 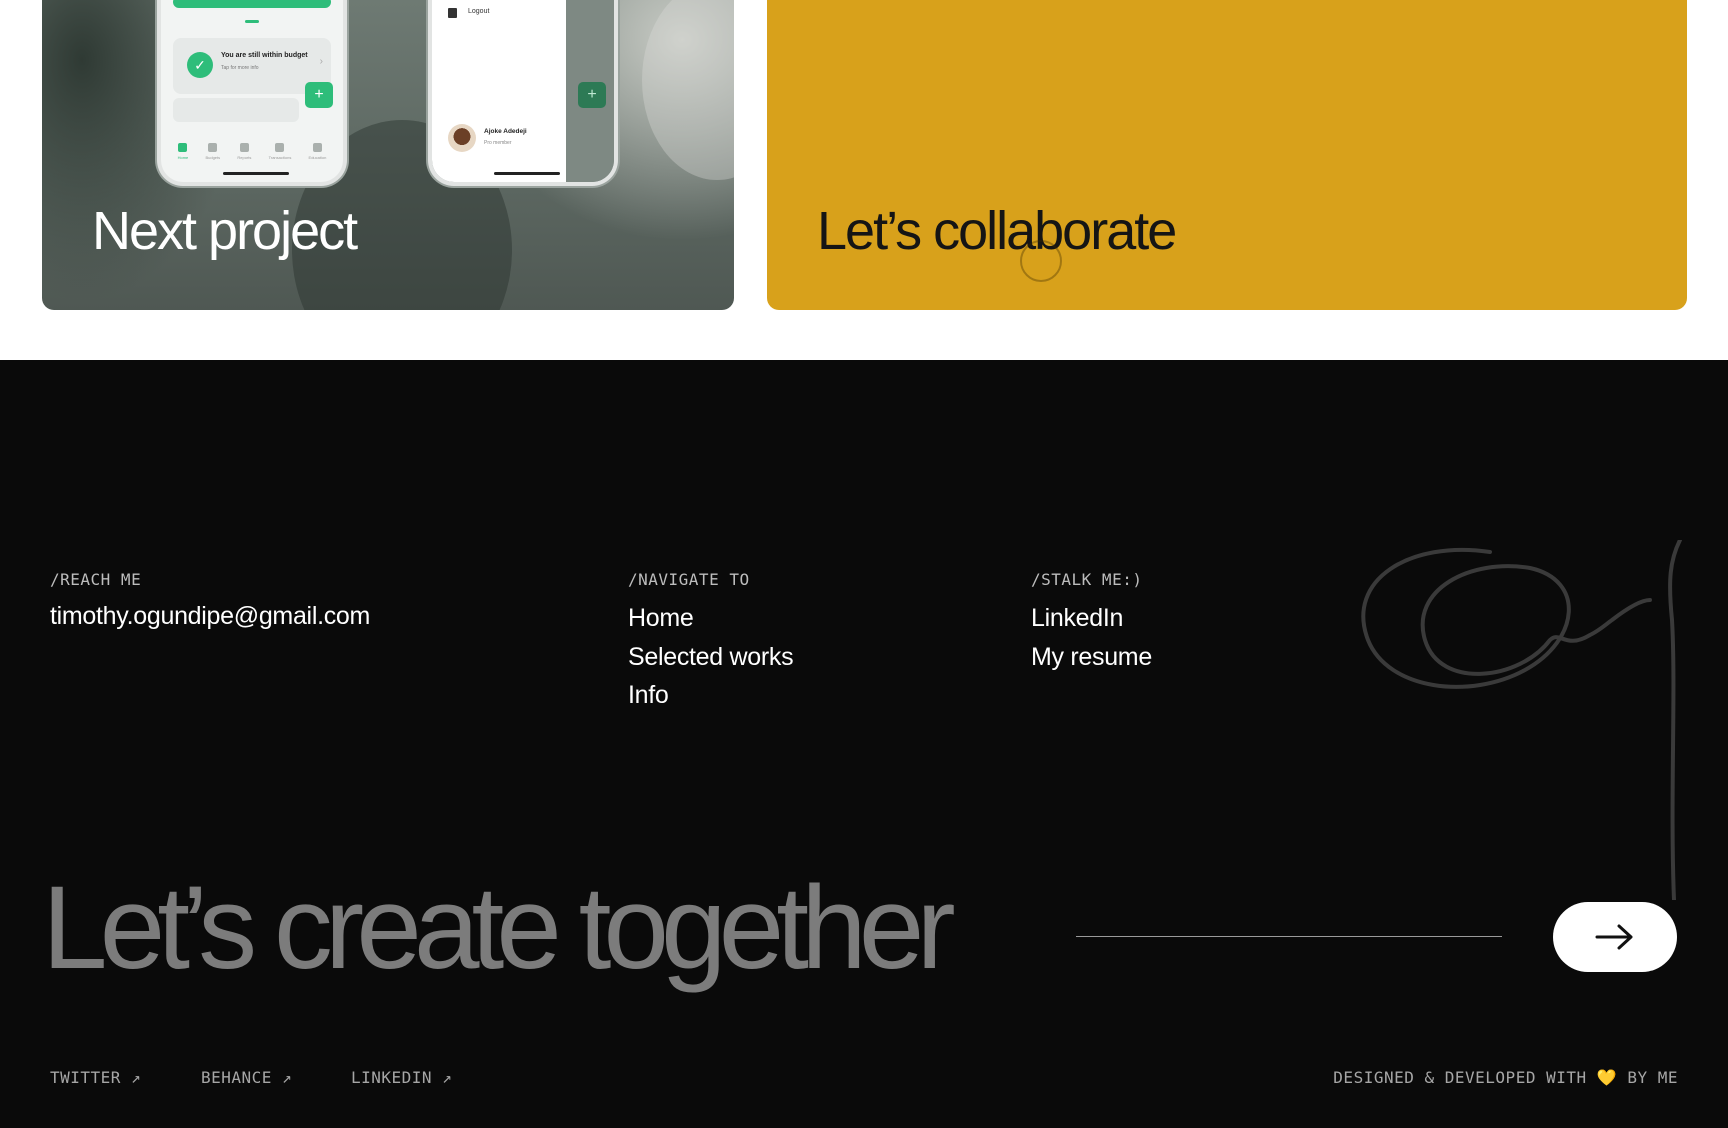 I want to click on stalk-me-label: /STALK ME:), so click(x=1087, y=579).